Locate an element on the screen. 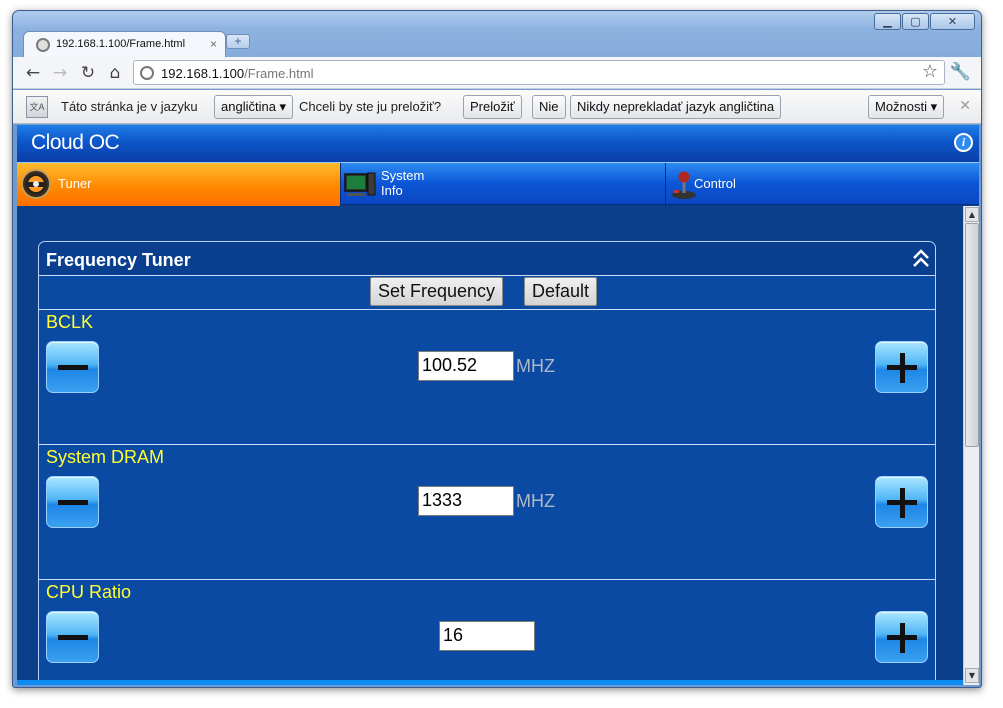  maximize-button: ▢ is located at coordinates (915, 21).